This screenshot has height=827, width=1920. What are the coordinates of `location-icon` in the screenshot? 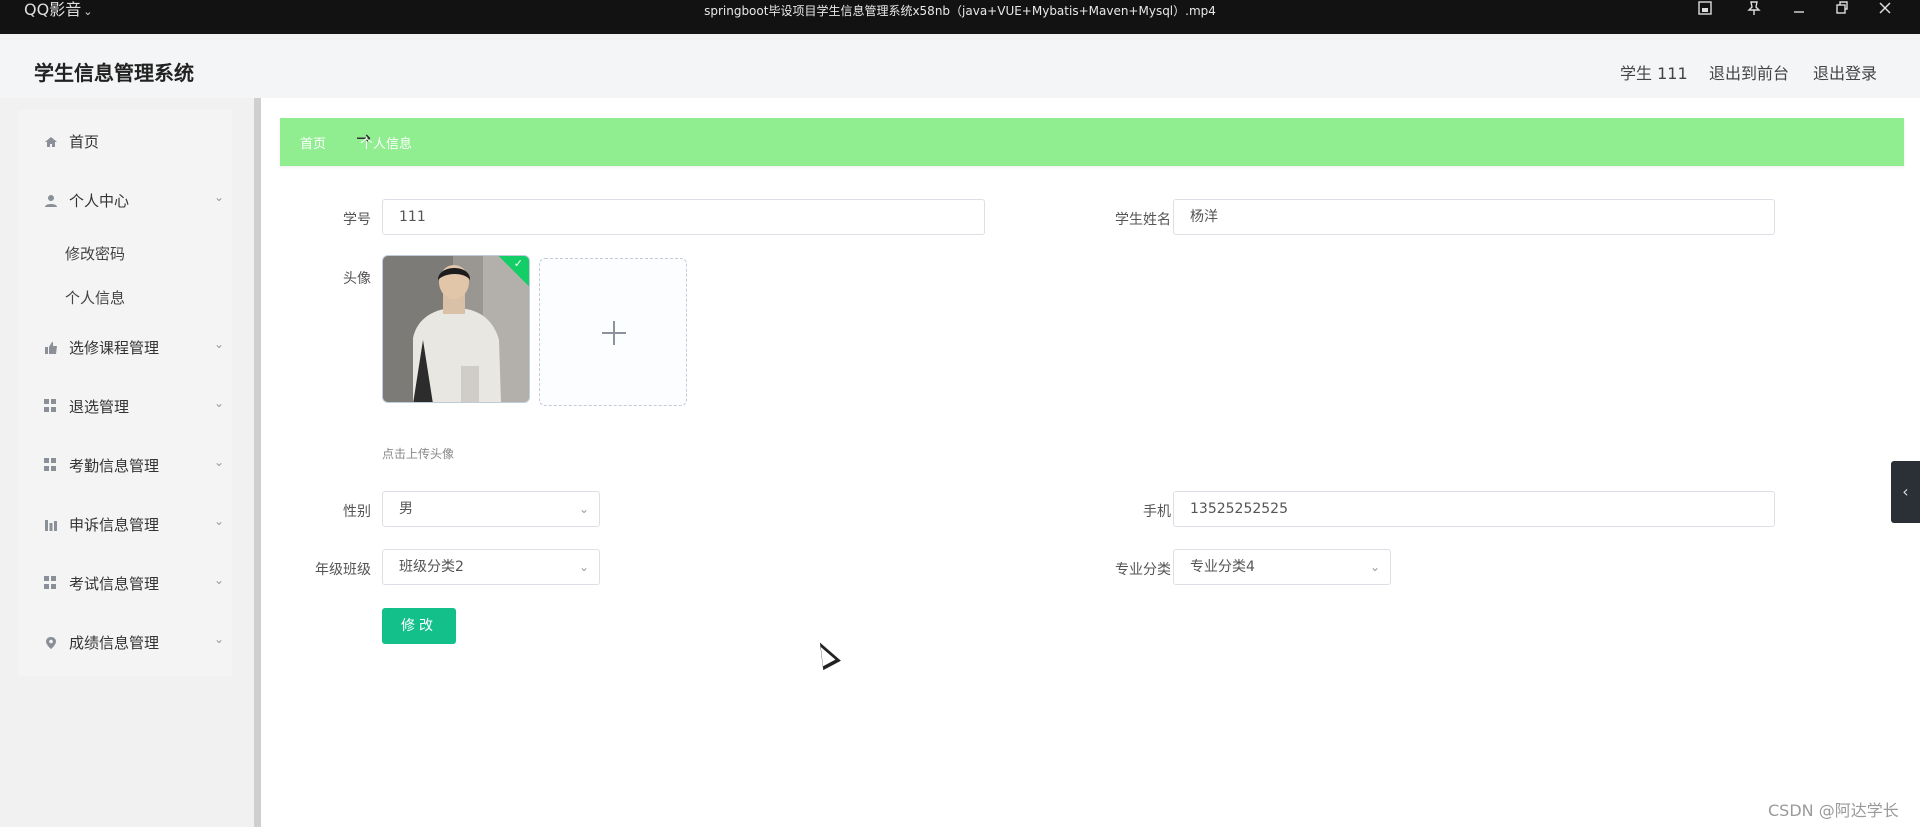 It's located at (51, 642).